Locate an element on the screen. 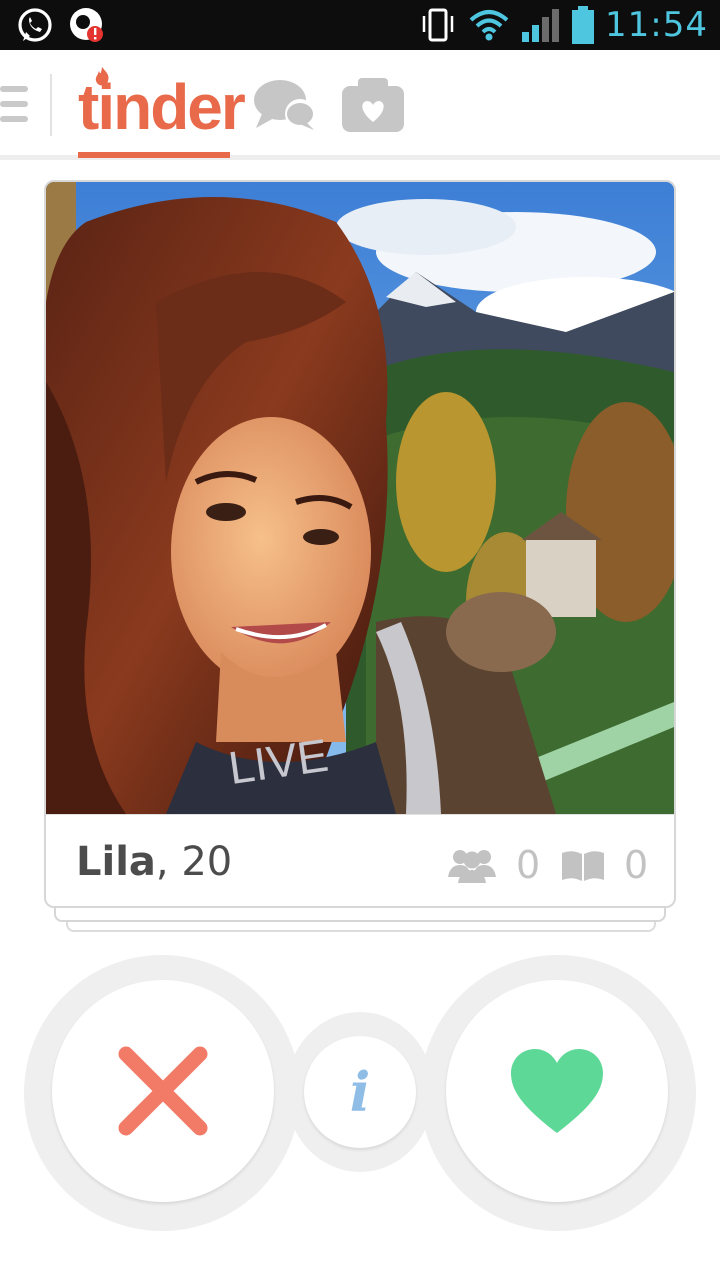  shared-friends: 0 is located at coordinates (493, 865).